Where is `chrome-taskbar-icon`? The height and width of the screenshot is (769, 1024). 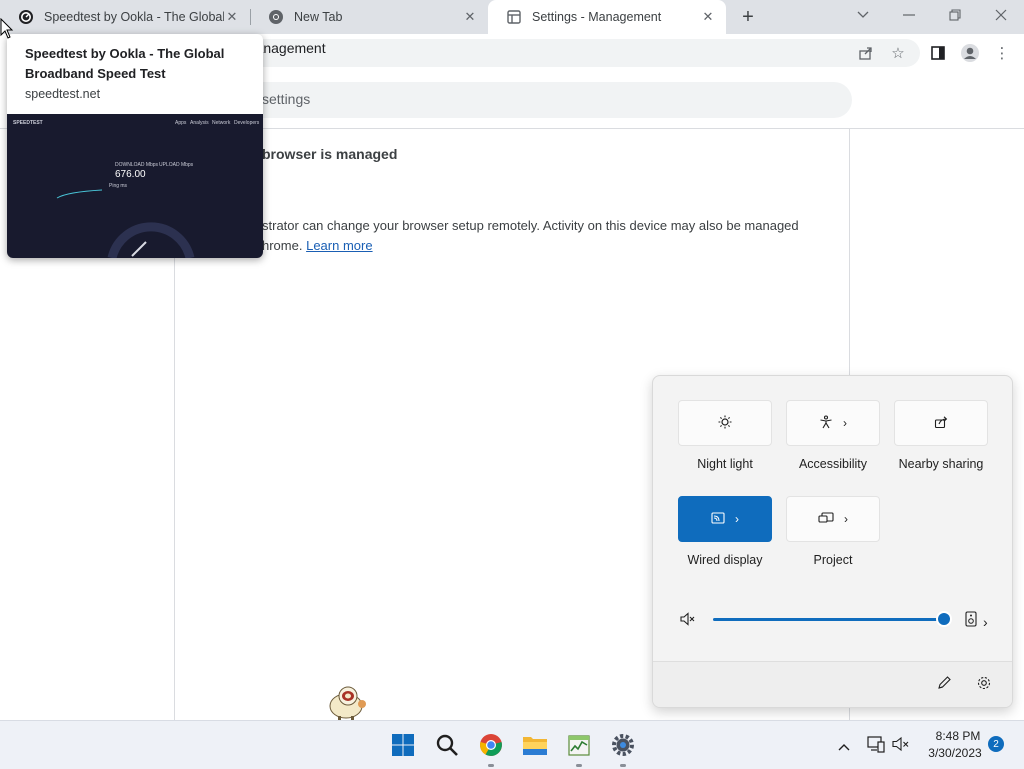
chrome-taskbar-icon is located at coordinates (491, 745).